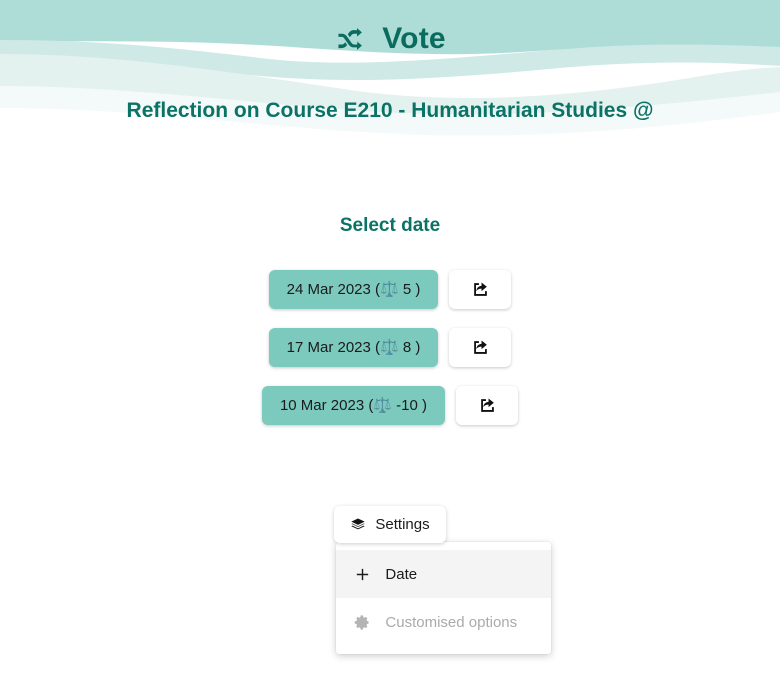  I want to click on date-row: 10 Mar 2023 (⚖️ -10 ), so click(390, 405).